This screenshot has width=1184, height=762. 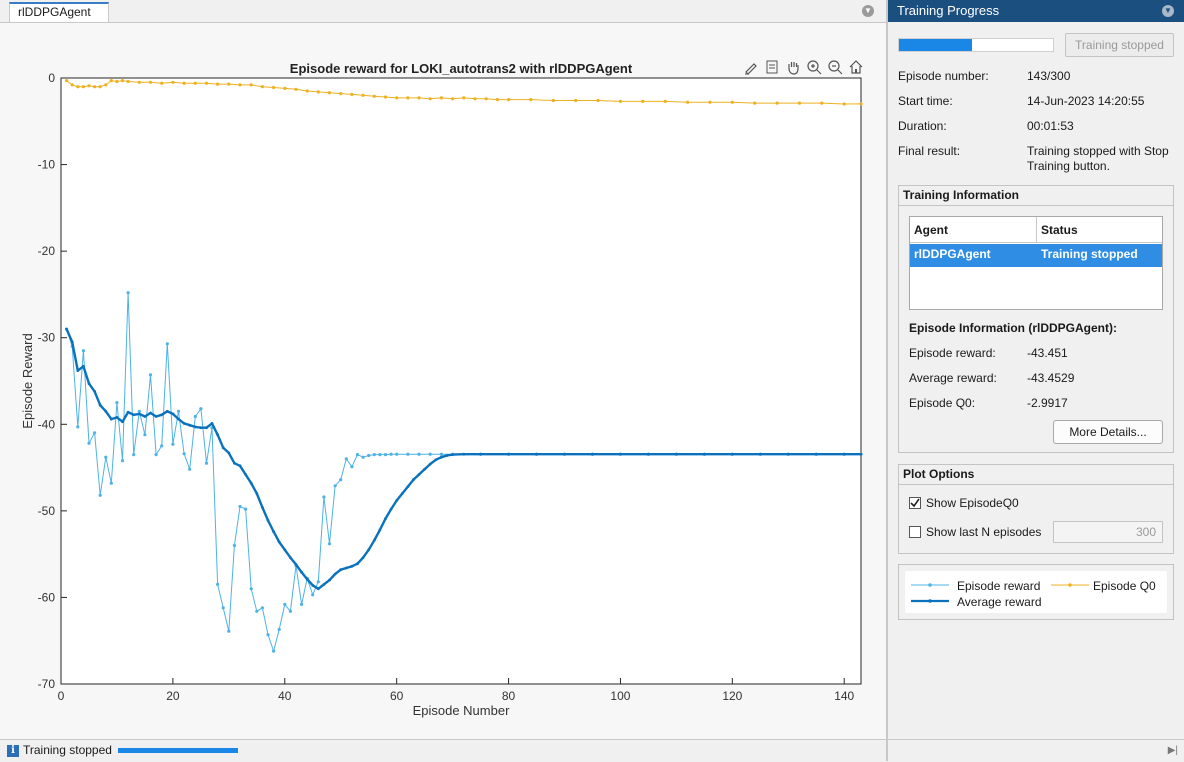 What do you see at coordinates (1099, 230) in the screenshot?
I see `column-header-status: Status` at bounding box center [1099, 230].